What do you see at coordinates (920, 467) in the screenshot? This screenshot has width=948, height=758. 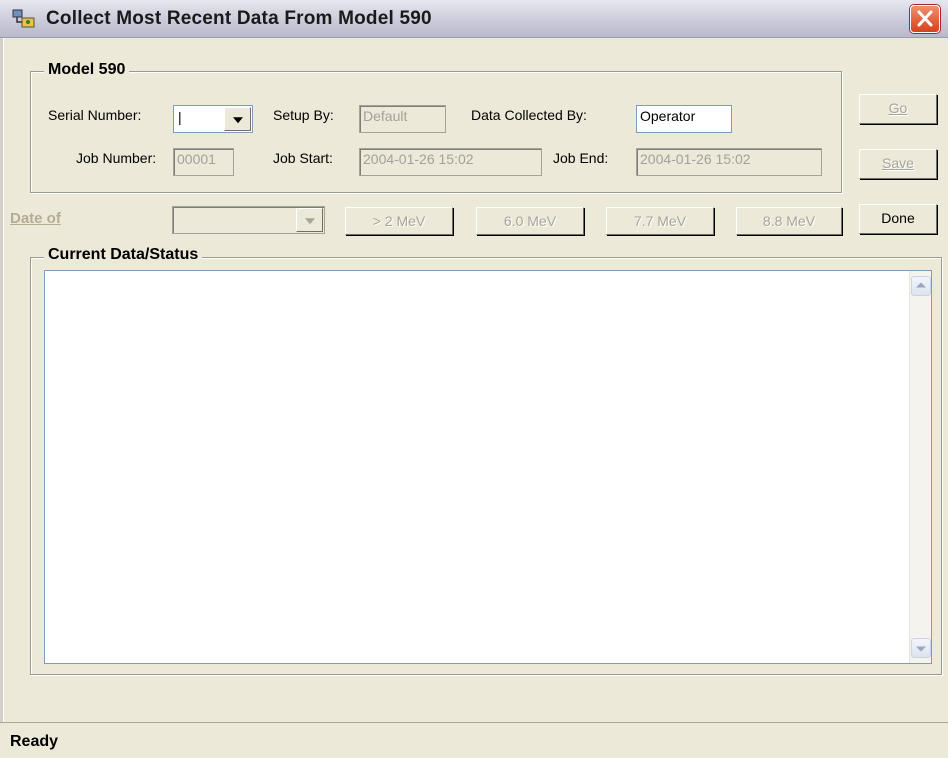 I see `vertical-scrollbar` at bounding box center [920, 467].